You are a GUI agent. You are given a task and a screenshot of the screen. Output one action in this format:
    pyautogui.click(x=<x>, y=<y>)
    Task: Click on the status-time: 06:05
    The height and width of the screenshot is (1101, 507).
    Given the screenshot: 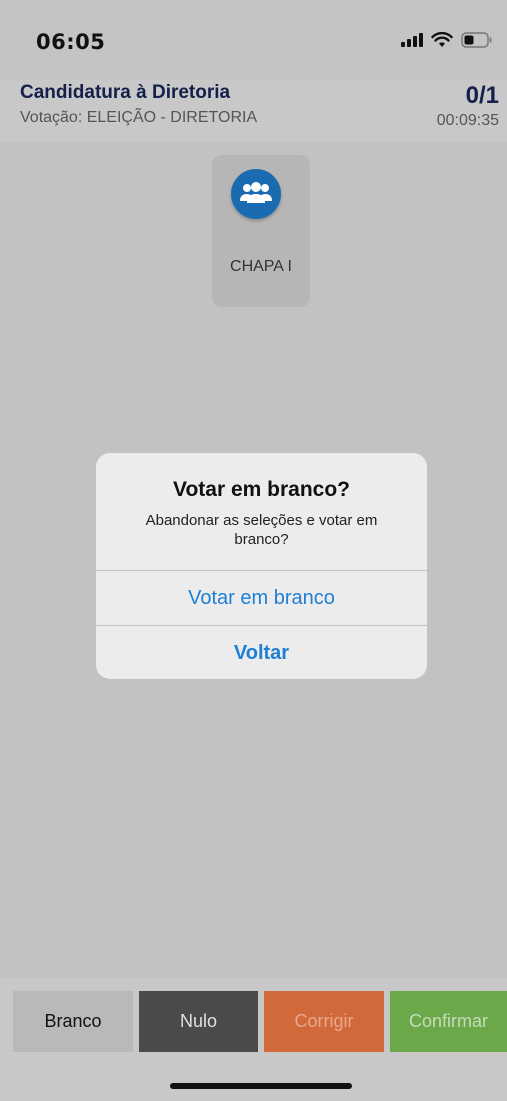 What is the action you would take?
    pyautogui.click(x=71, y=42)
    